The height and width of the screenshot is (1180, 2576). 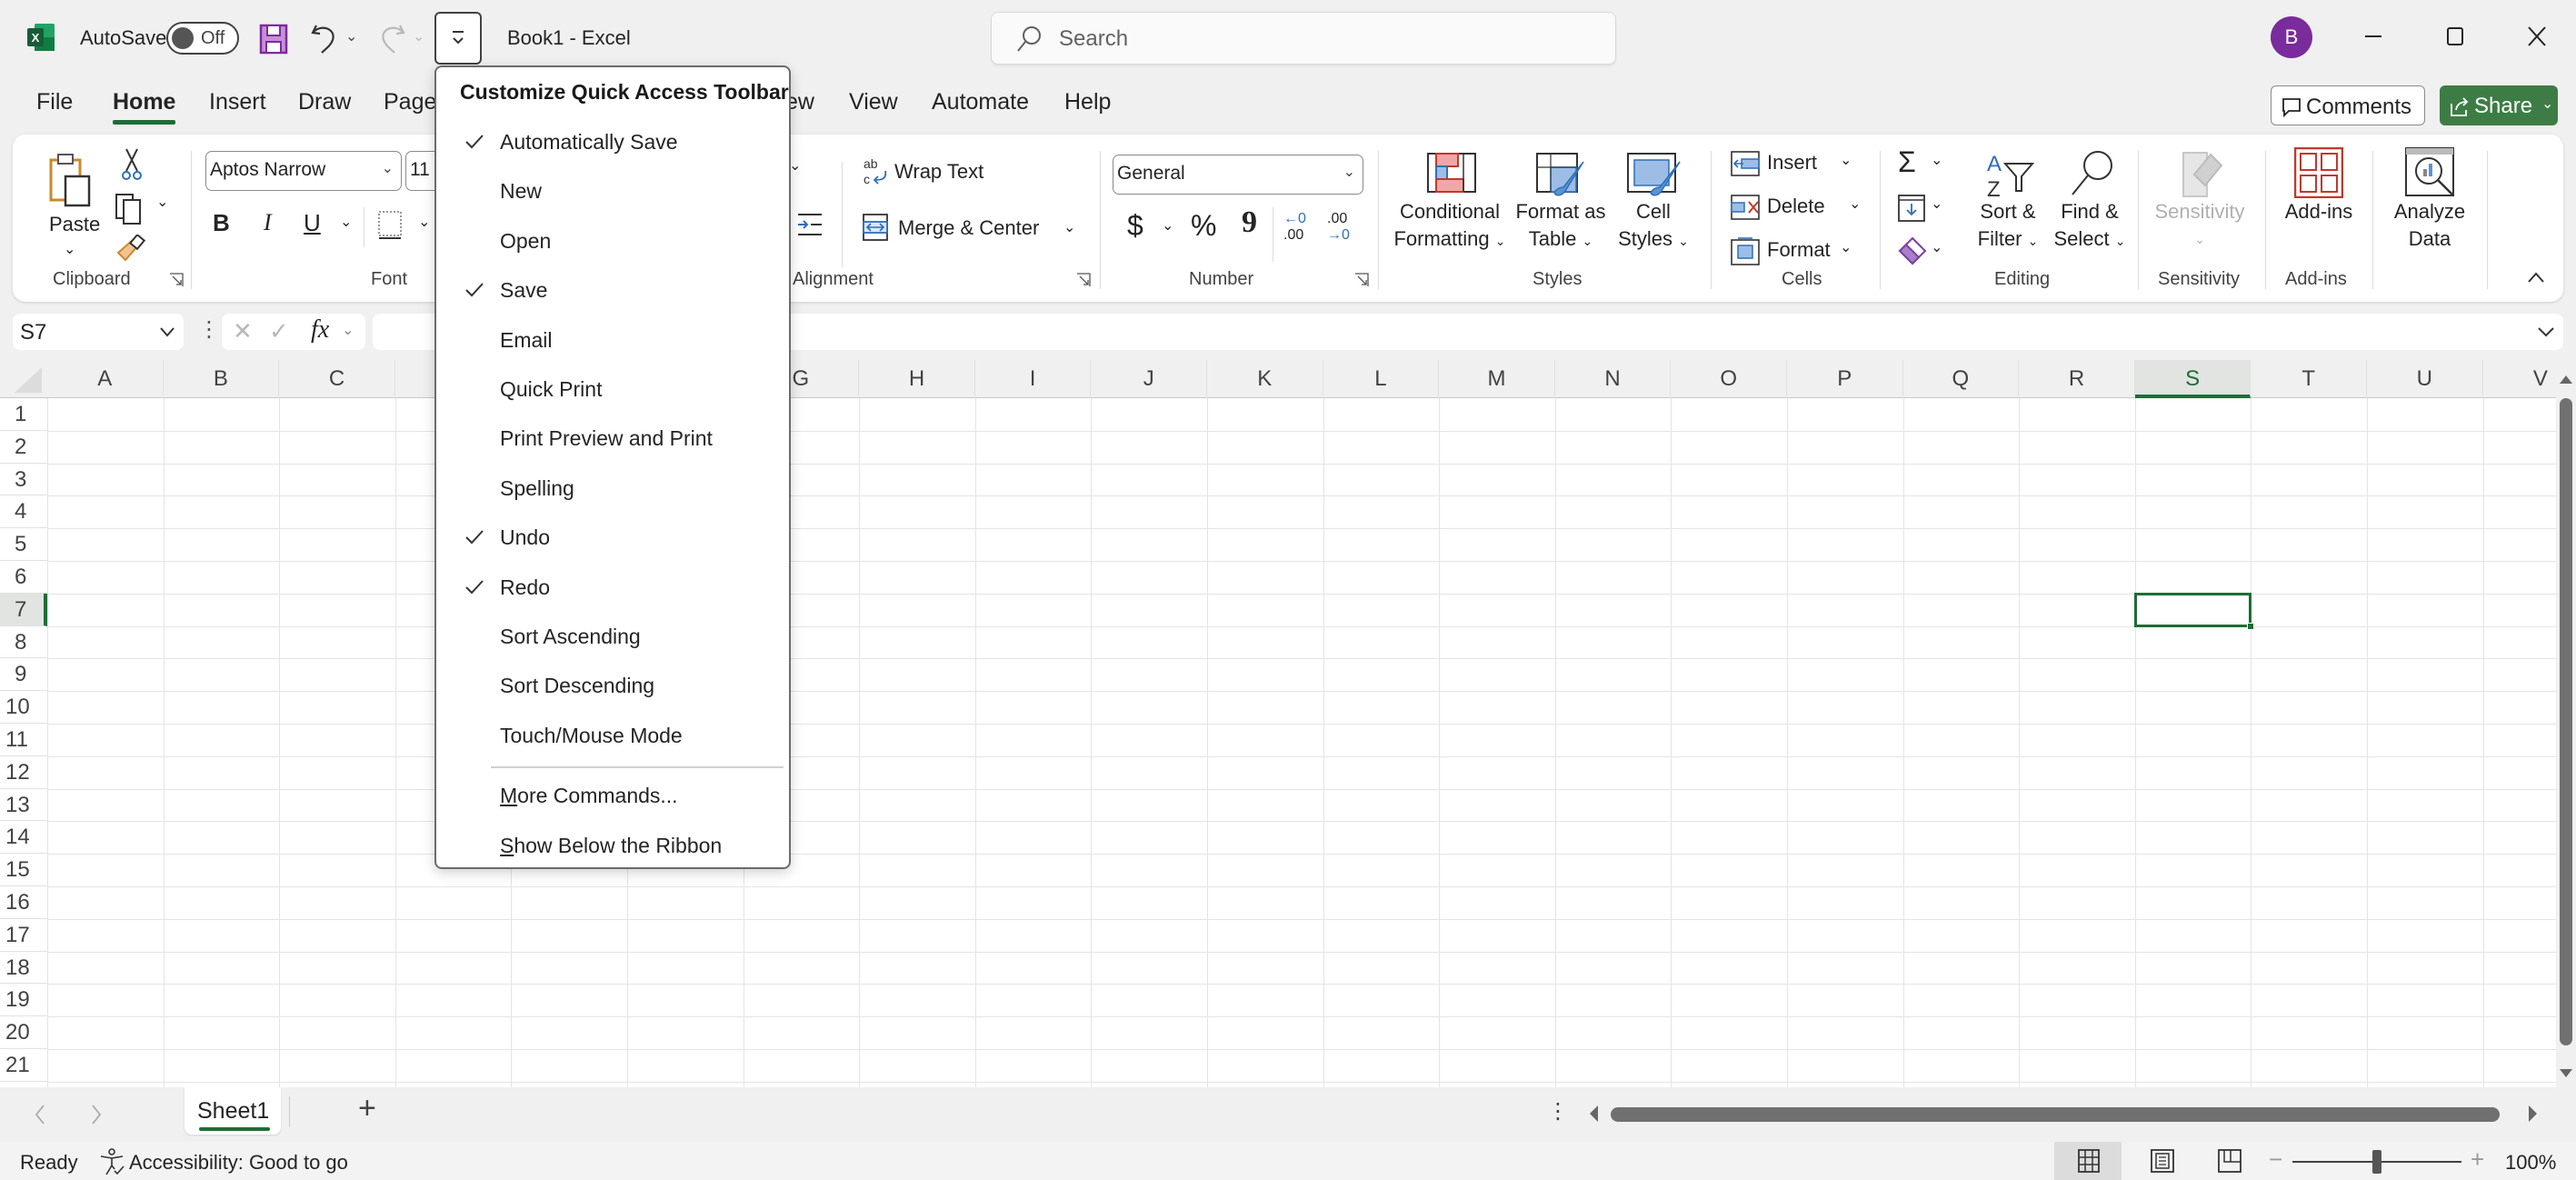 What do you see at coordinates (1203, 226) in the screenshot?
I see `percent-button: %` at bounding box center [1203, 226].